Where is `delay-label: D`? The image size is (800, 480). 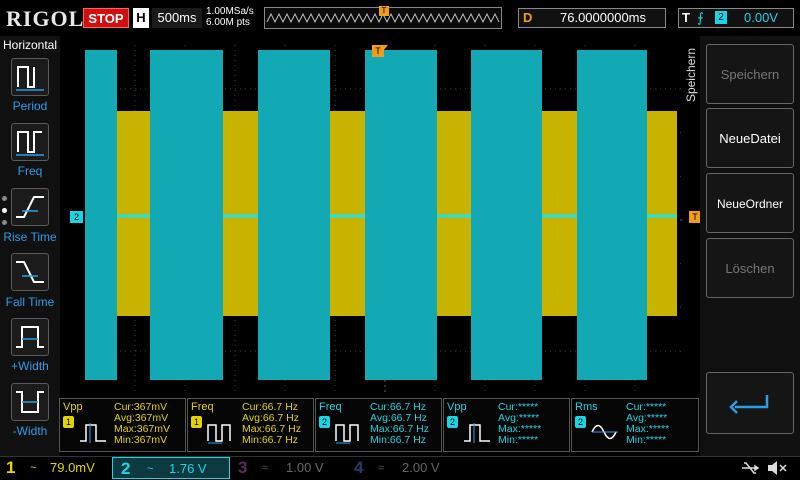
delay-label: D is located at coordinates (528, 17).